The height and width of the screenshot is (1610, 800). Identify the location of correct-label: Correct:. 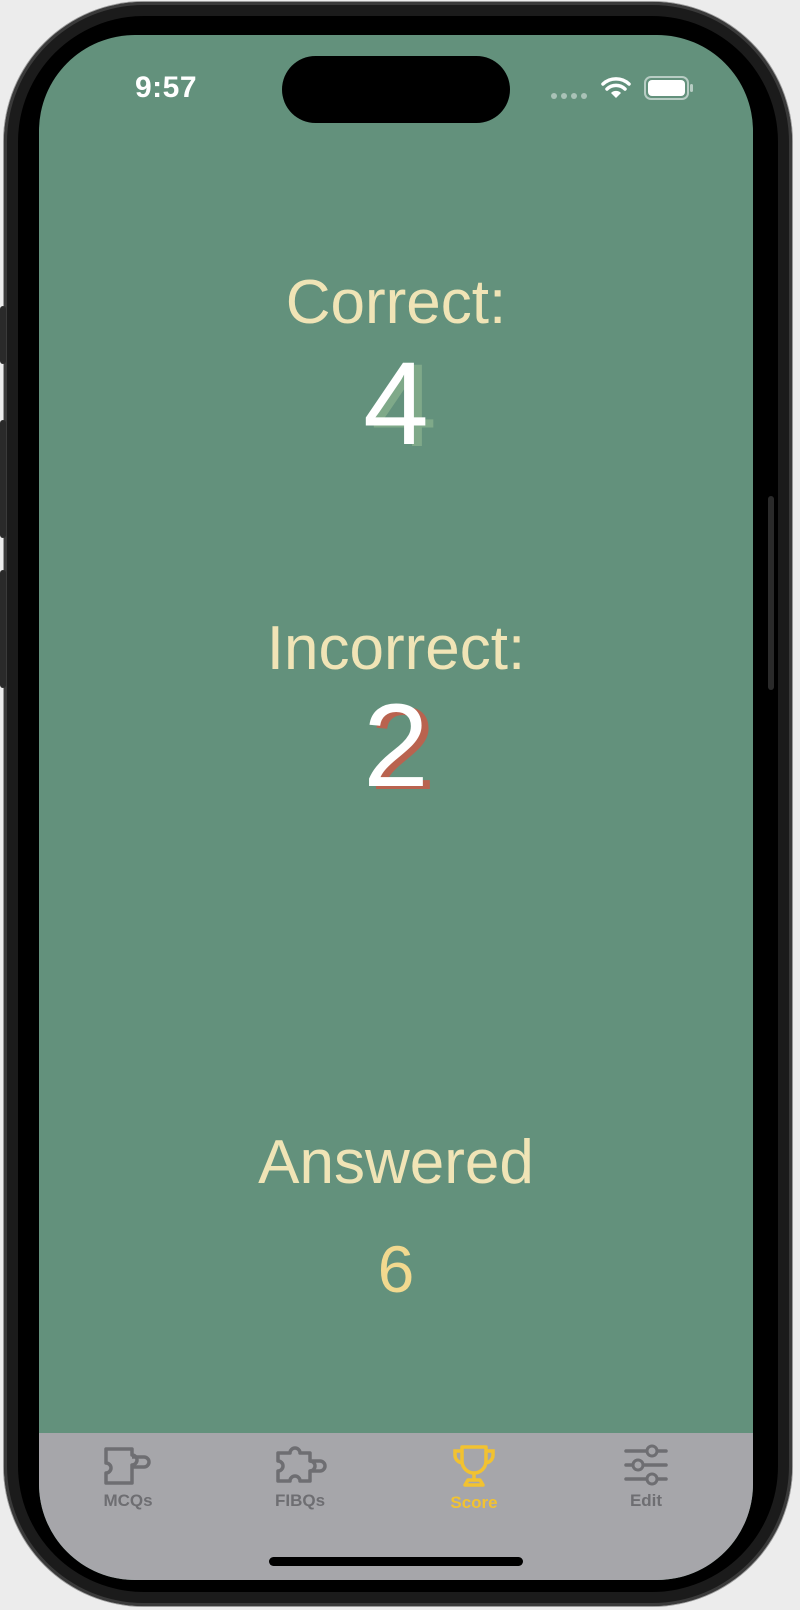
(396, 302).